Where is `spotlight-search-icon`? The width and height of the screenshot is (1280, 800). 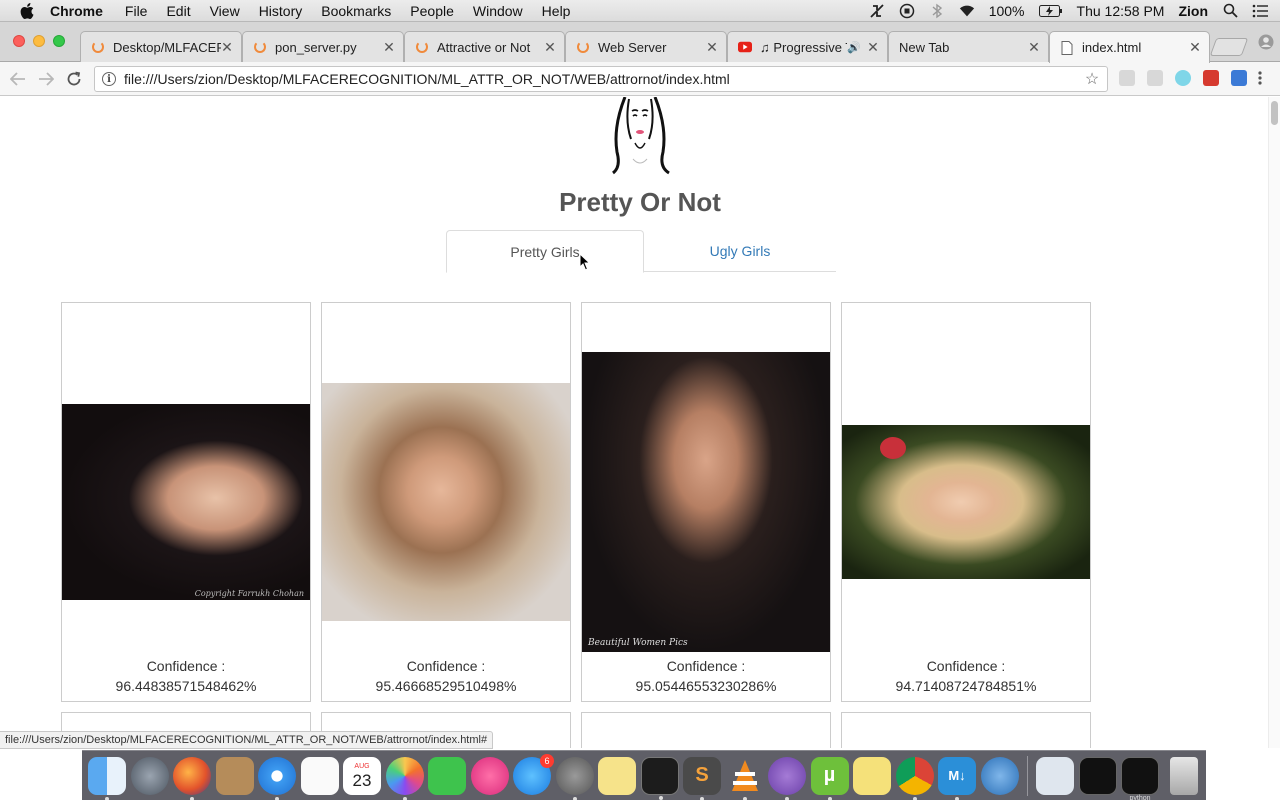 spotlight-search-icon is located at coordinates (1230, 11).